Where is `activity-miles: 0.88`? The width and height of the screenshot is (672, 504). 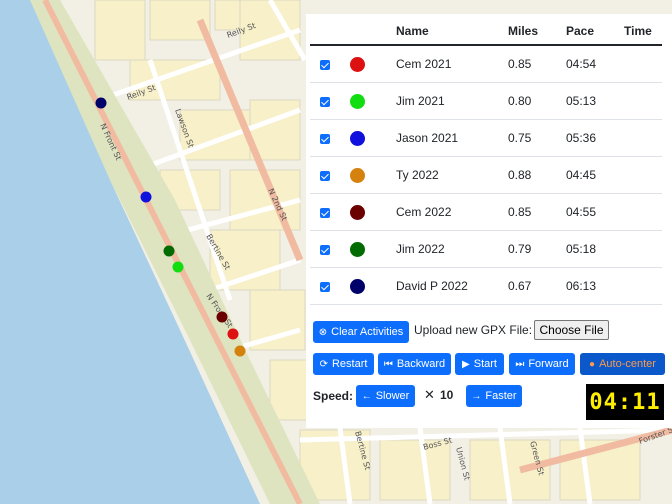
activity-miles: 0.88 is located at coordinates (537, 175).